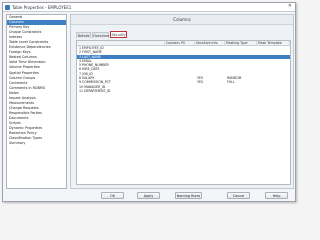 This screenshot has width=320, height=240. Describe the element at coordinates (238, 195) in the screenshot. I see `cancel-button: Cancel` at that location.